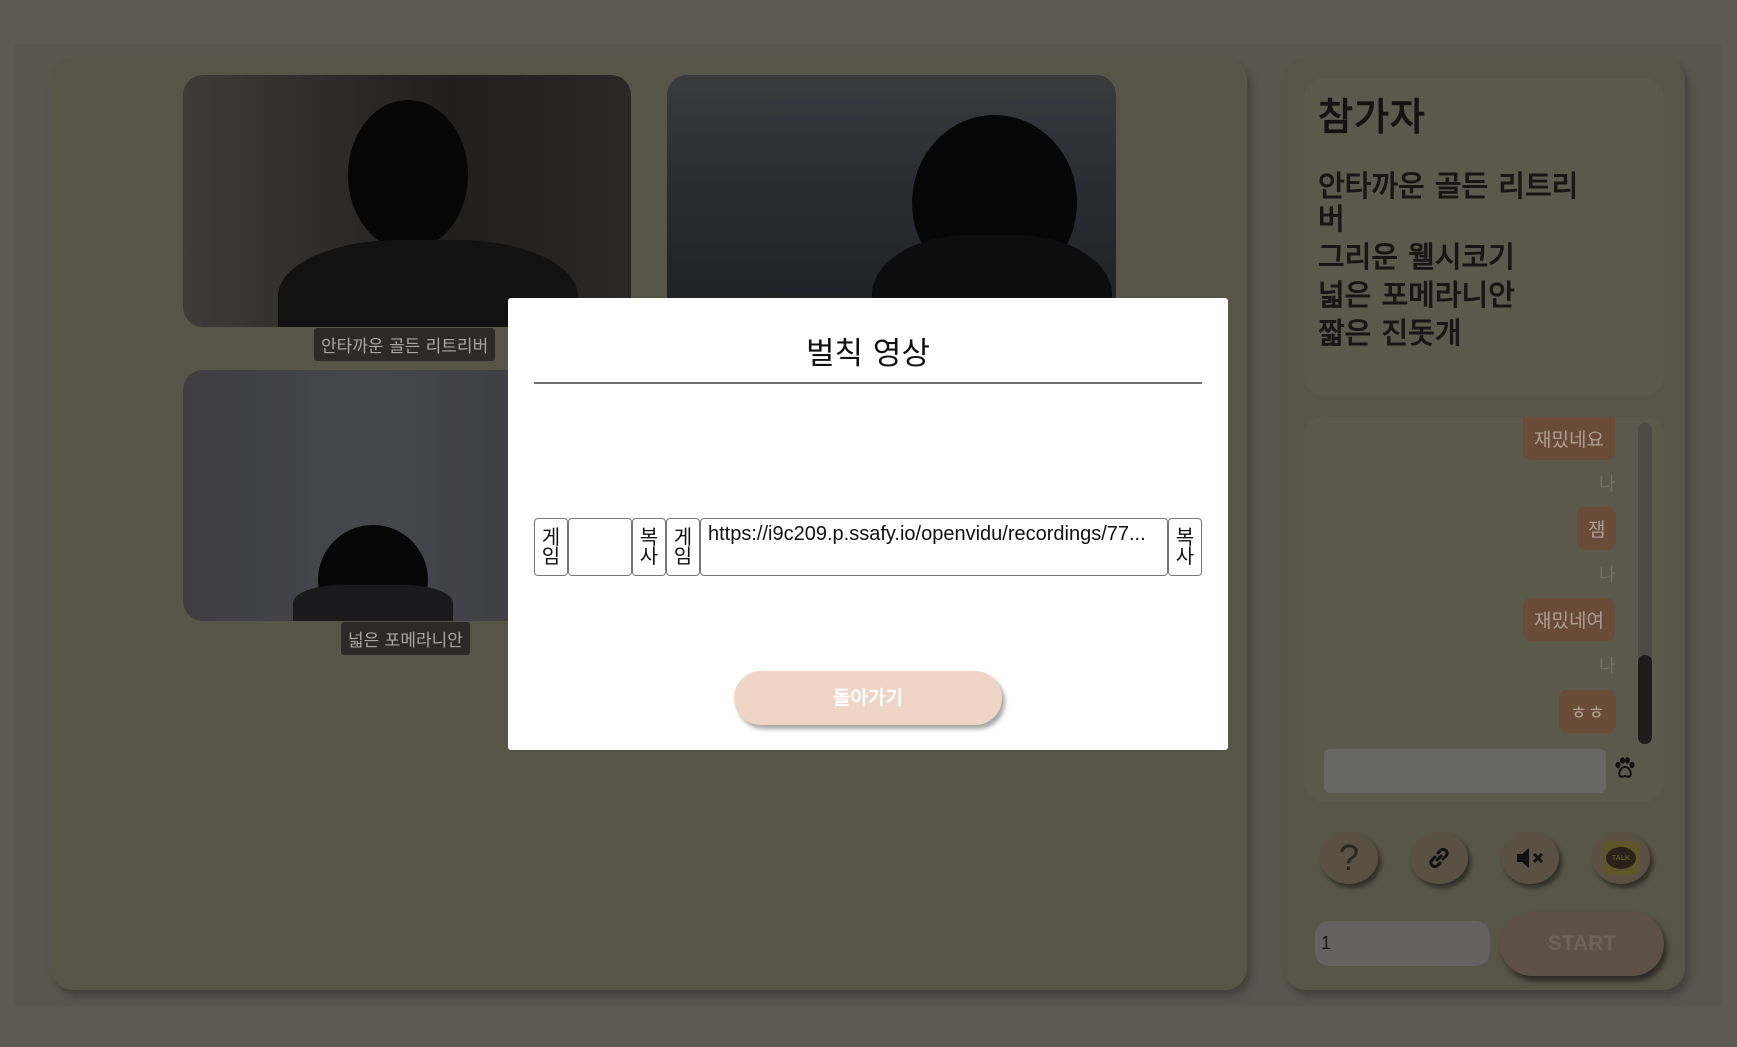 Image resolution: width=1737 pixels, height=1047 pixels. I want to click on participant-item: 넓은 포메라니안, so click(1416, 295).